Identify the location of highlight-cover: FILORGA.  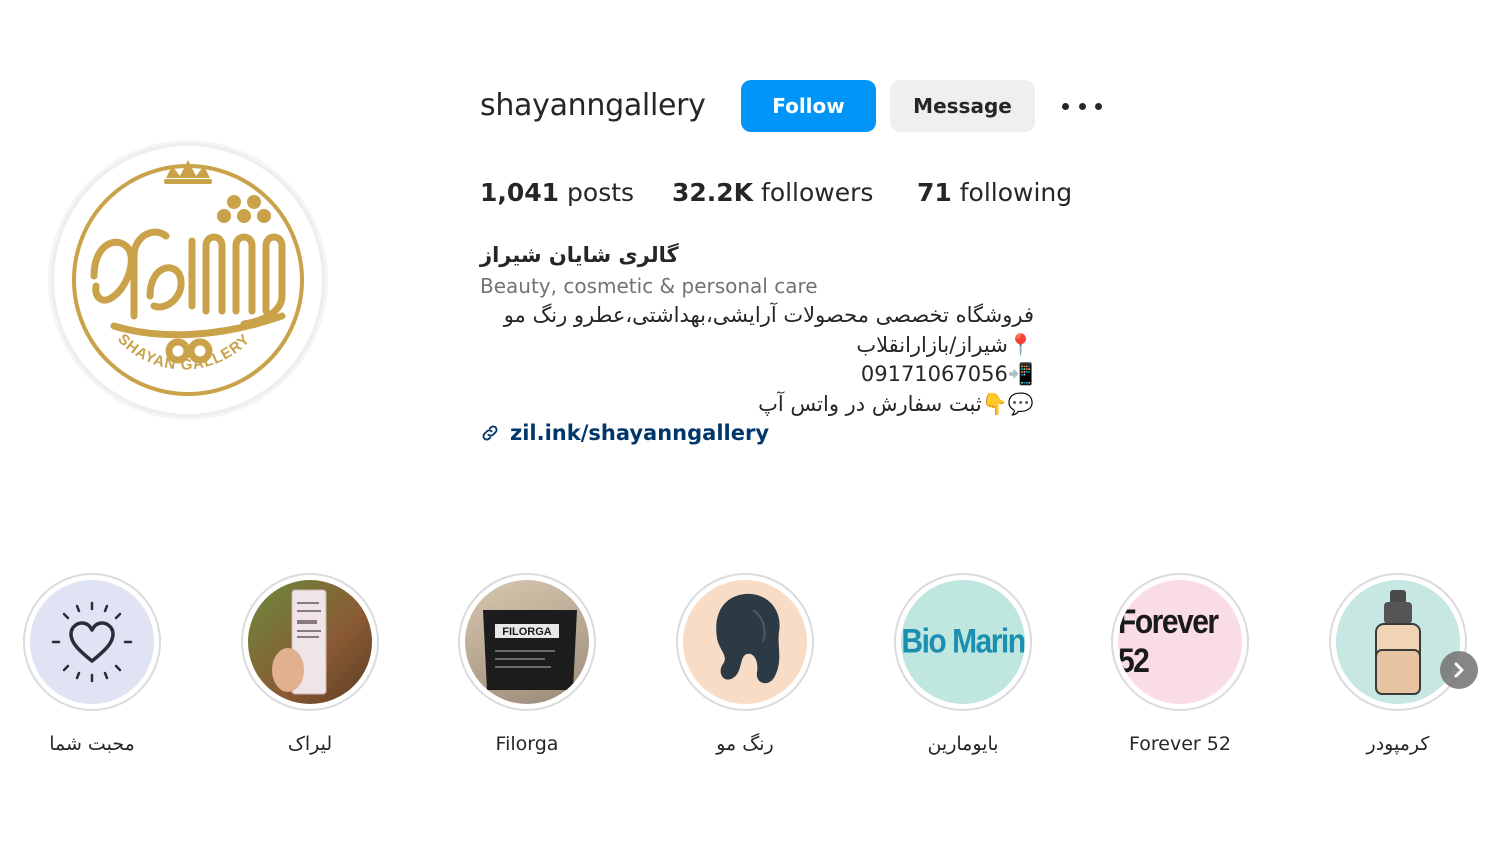
(527, 642).